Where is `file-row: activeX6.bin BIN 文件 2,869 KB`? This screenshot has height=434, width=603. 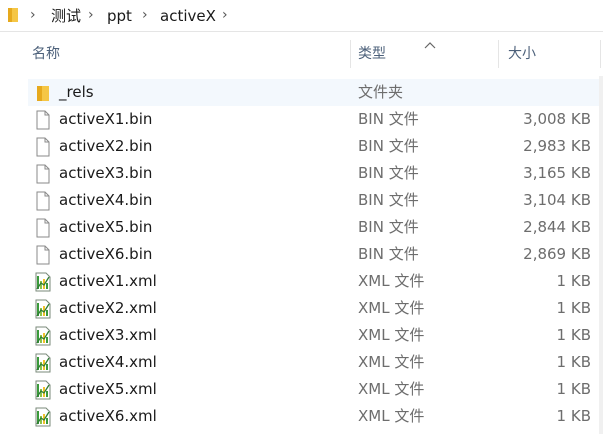 file-row: activeX6.bin BIN 文件 2,869 KB is located at coordinates (315, 254).